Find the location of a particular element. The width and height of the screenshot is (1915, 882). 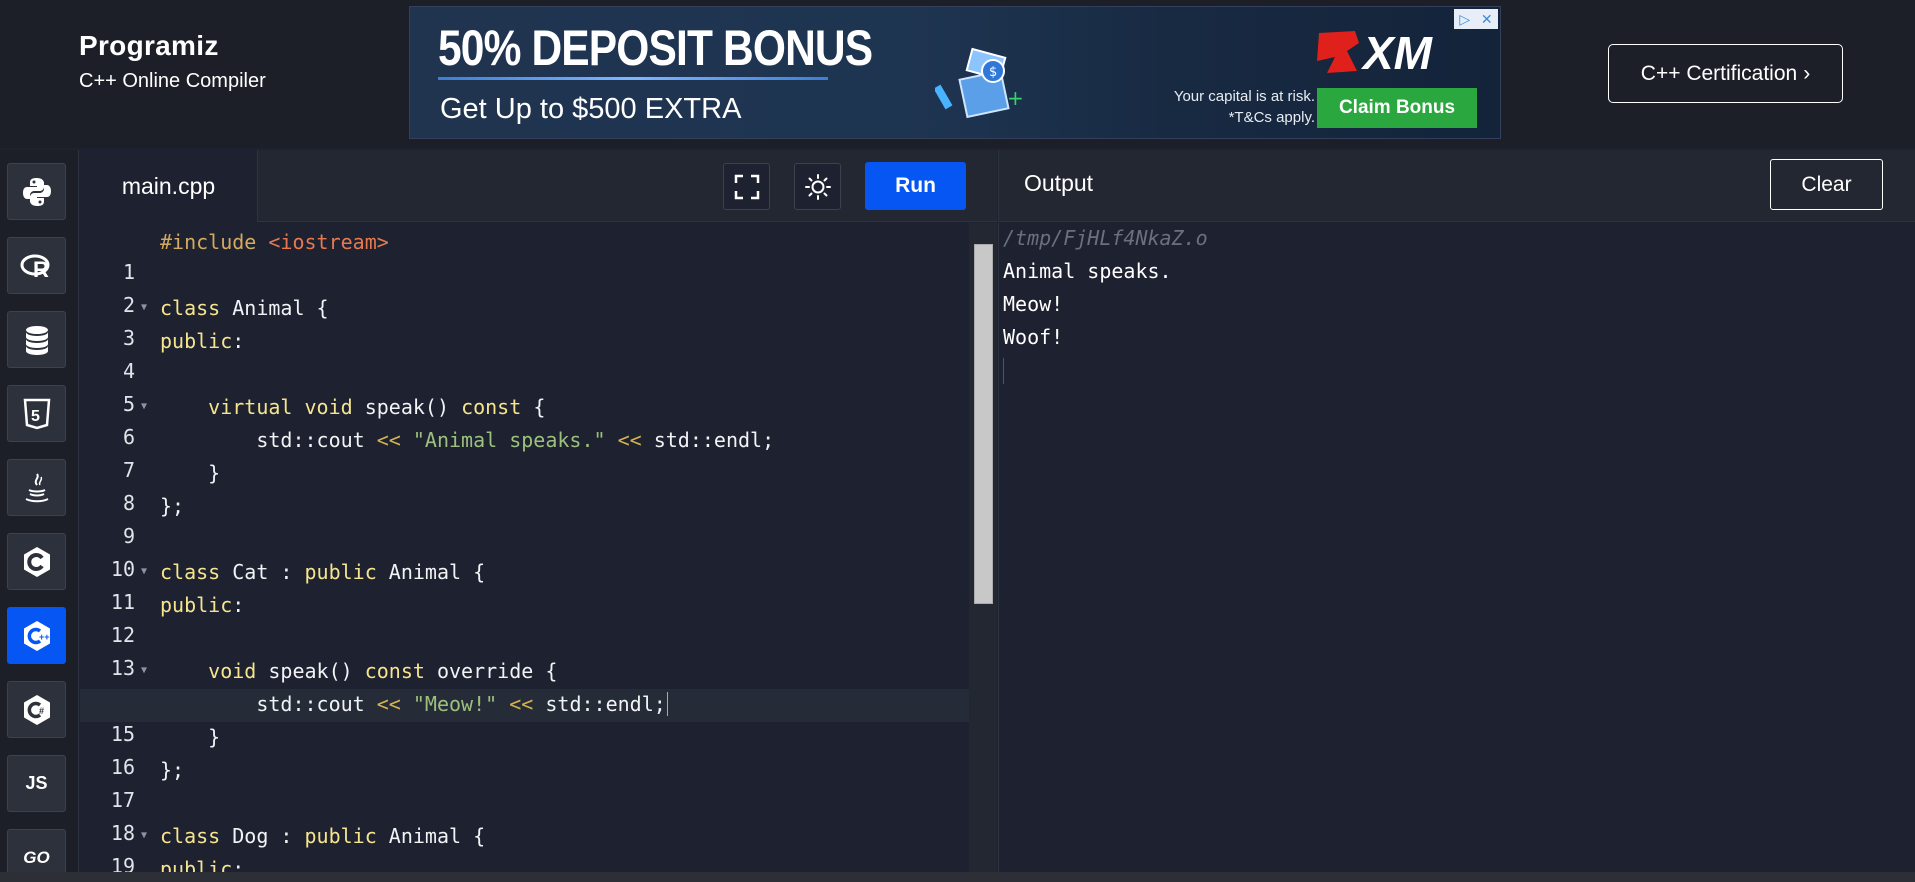

ad-risk-notice: Your capital is at risk. *T&Cs apply. is located at coordinates (1232, 107).